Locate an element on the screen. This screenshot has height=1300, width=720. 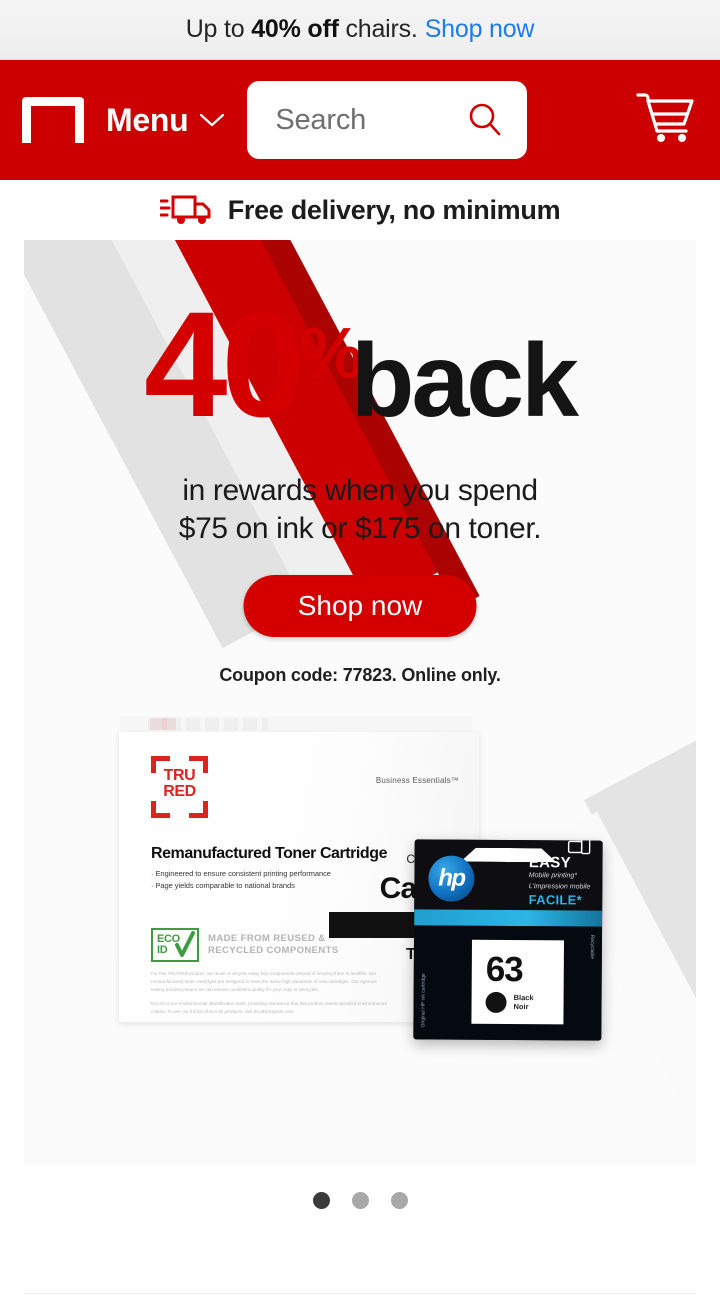
page-bottom-spacer is located at coordinates (360, 1296).